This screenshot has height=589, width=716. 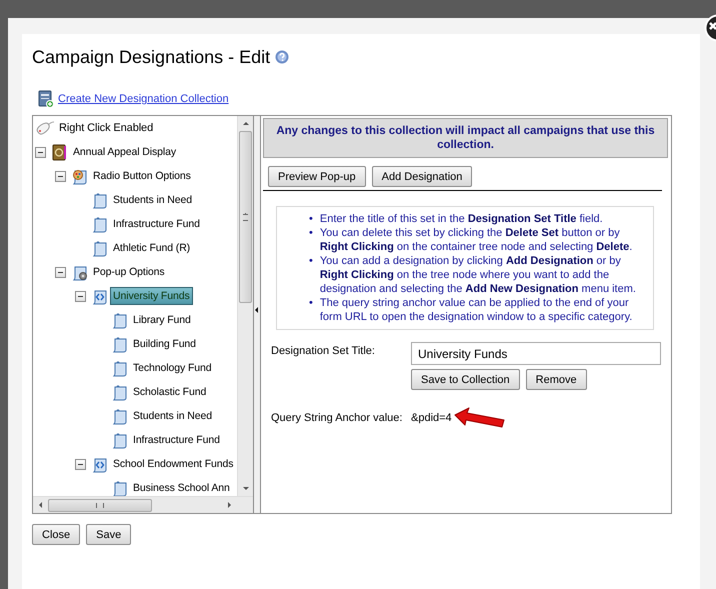 I want to click on instruction-text: The query string anchor value can be applied to the end of your form URL to open the designation window to a specific category., so click(x=477, y=310).